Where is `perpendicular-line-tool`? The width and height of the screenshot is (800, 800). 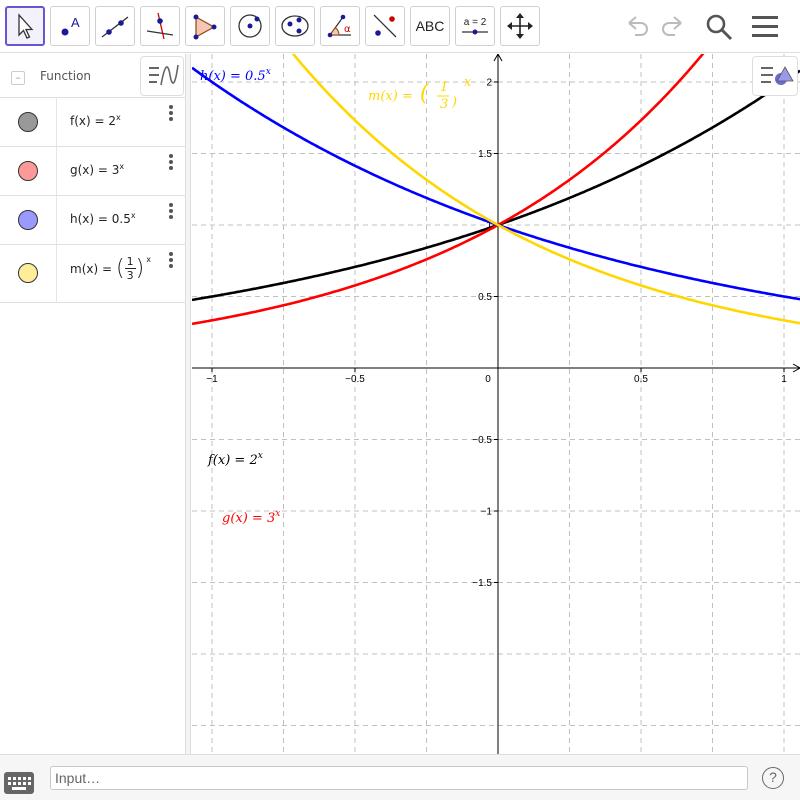 perpendicular-line-tool is located at coordinates (160, 26).